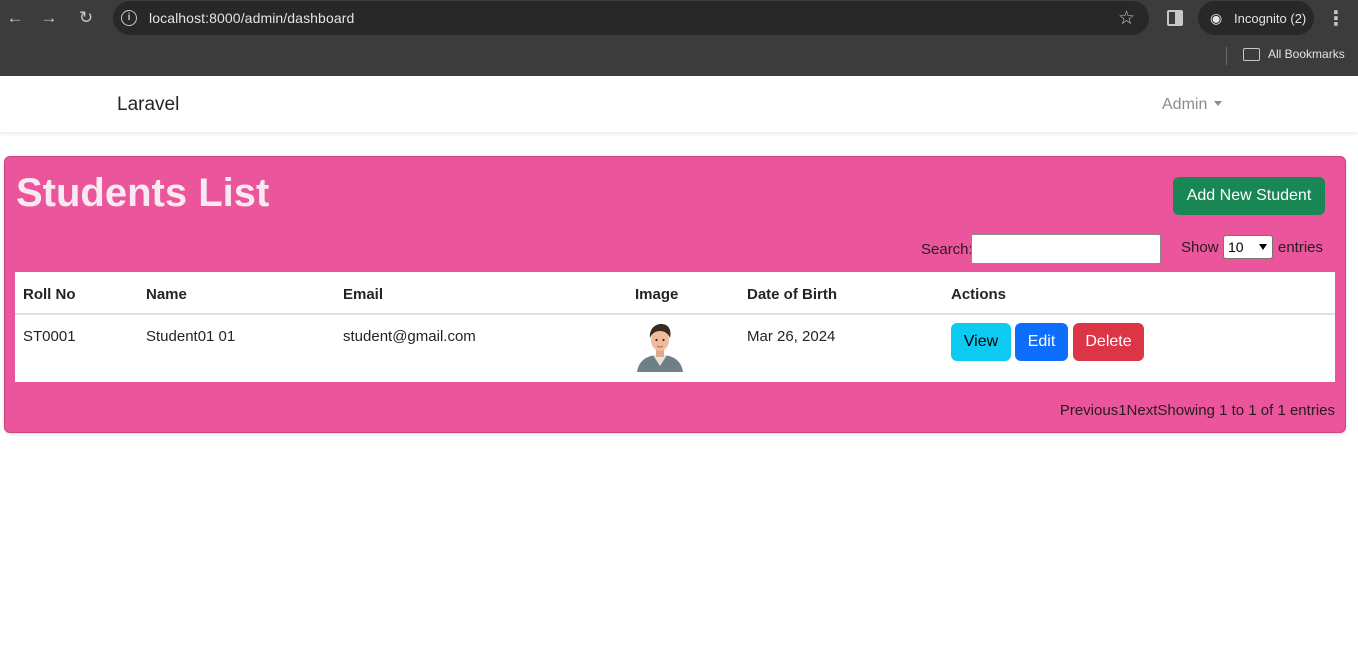  What do you see at coordinates (979, 294) in the screenshot?
I see `header-actions: Actions` at bounding box center [979, 294].